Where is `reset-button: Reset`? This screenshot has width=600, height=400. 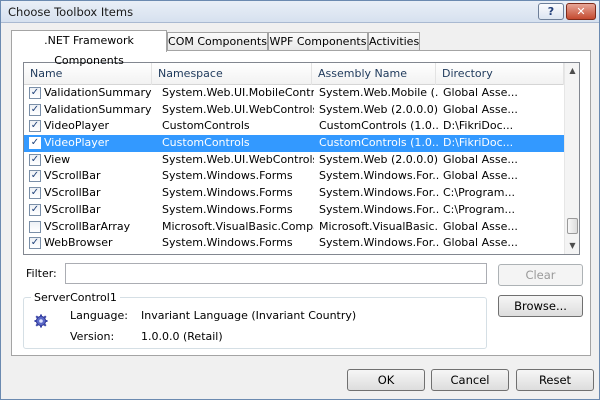
reset-button: Reset is located at coordinates (555, 380).